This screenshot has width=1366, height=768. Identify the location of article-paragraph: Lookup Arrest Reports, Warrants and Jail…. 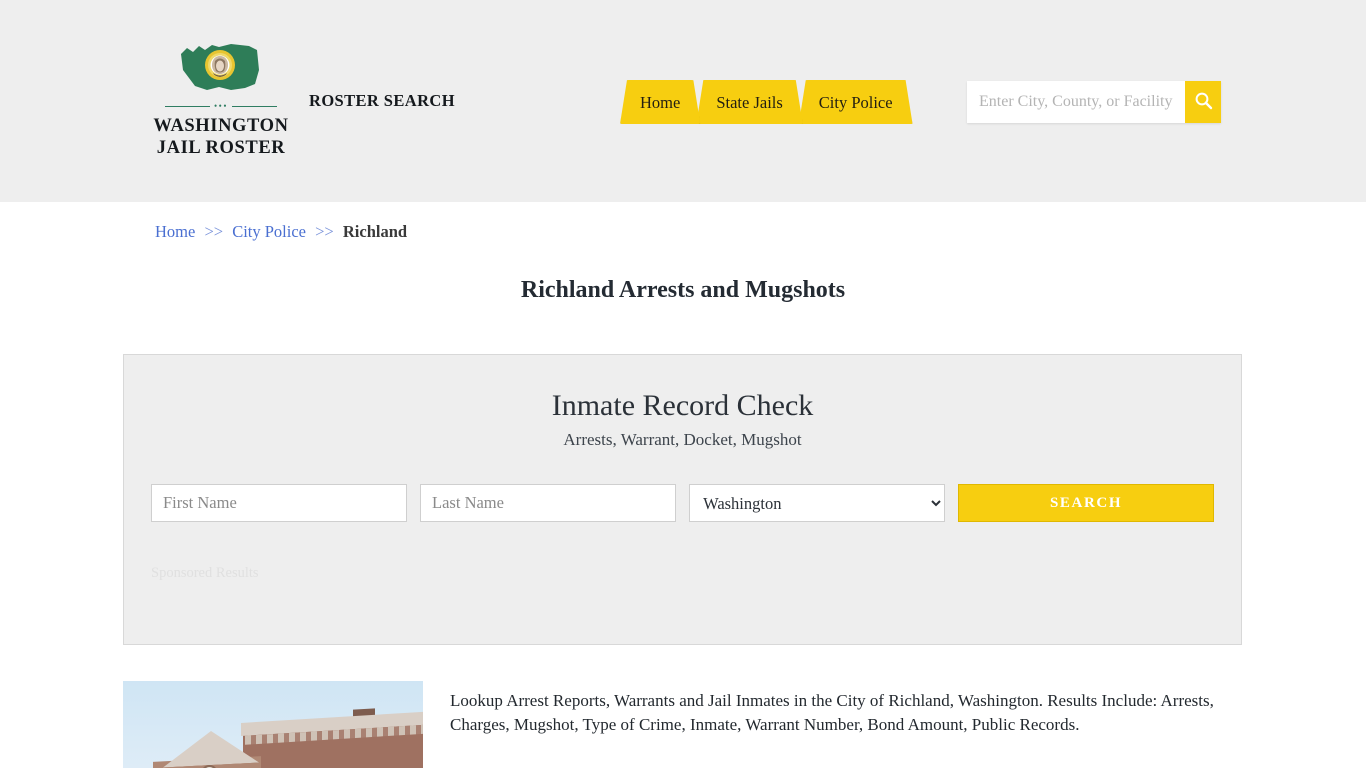
(832, 713).